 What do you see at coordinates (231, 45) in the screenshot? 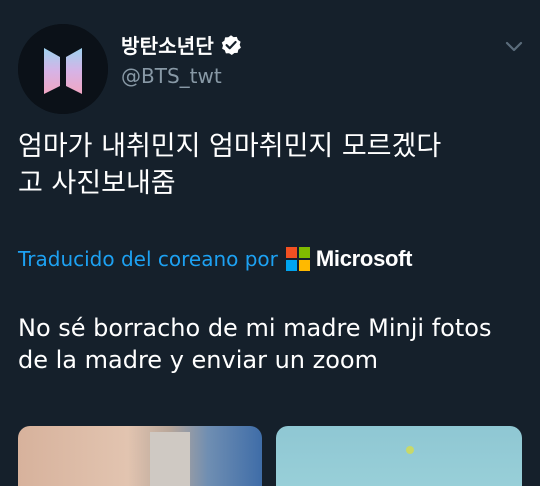
I see `verified-badge-icon` at bounding box center [231, 45].